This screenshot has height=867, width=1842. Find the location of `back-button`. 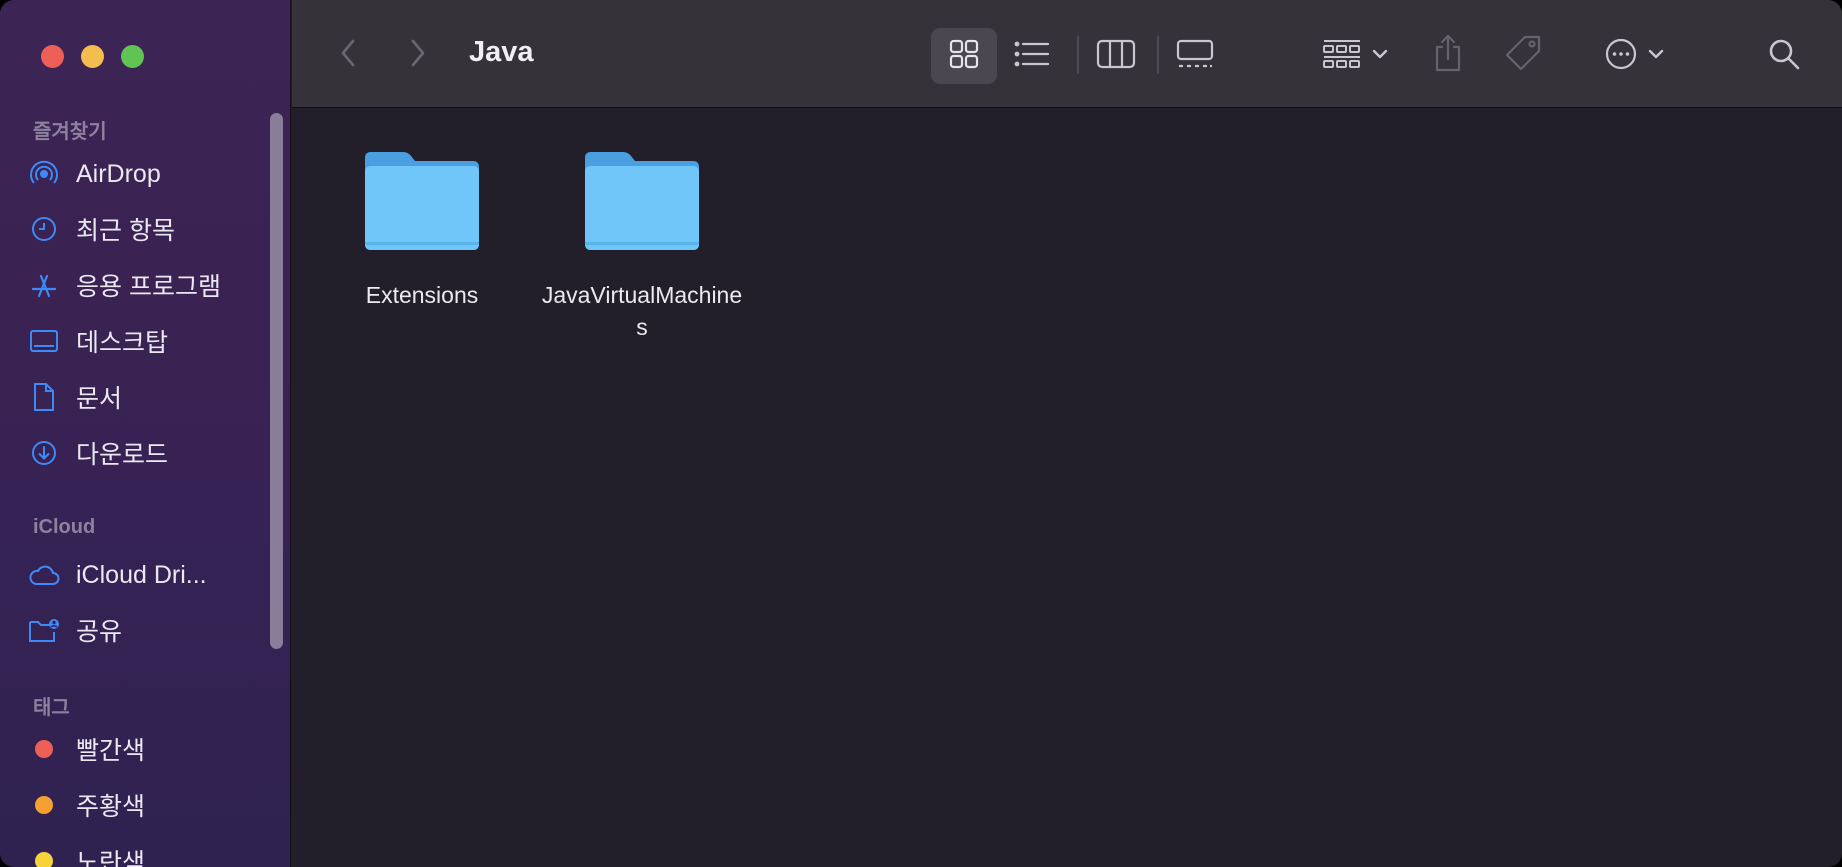

back-button is located at coordinates (348, 55).